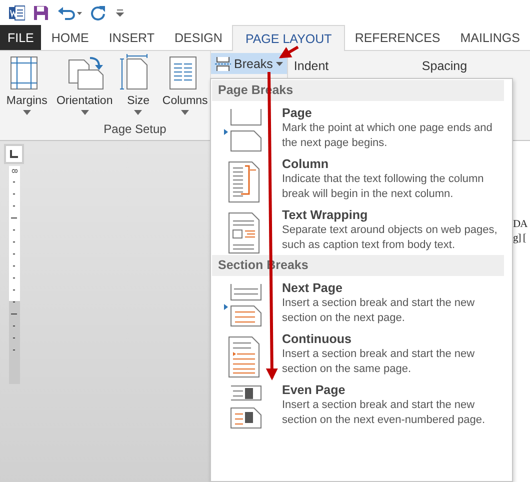 The height and width of the screenshot is (482, 530). Describe the element at coordinates (249, 63) in the screenshot. I see `breaks-button: Breaks` at that location.